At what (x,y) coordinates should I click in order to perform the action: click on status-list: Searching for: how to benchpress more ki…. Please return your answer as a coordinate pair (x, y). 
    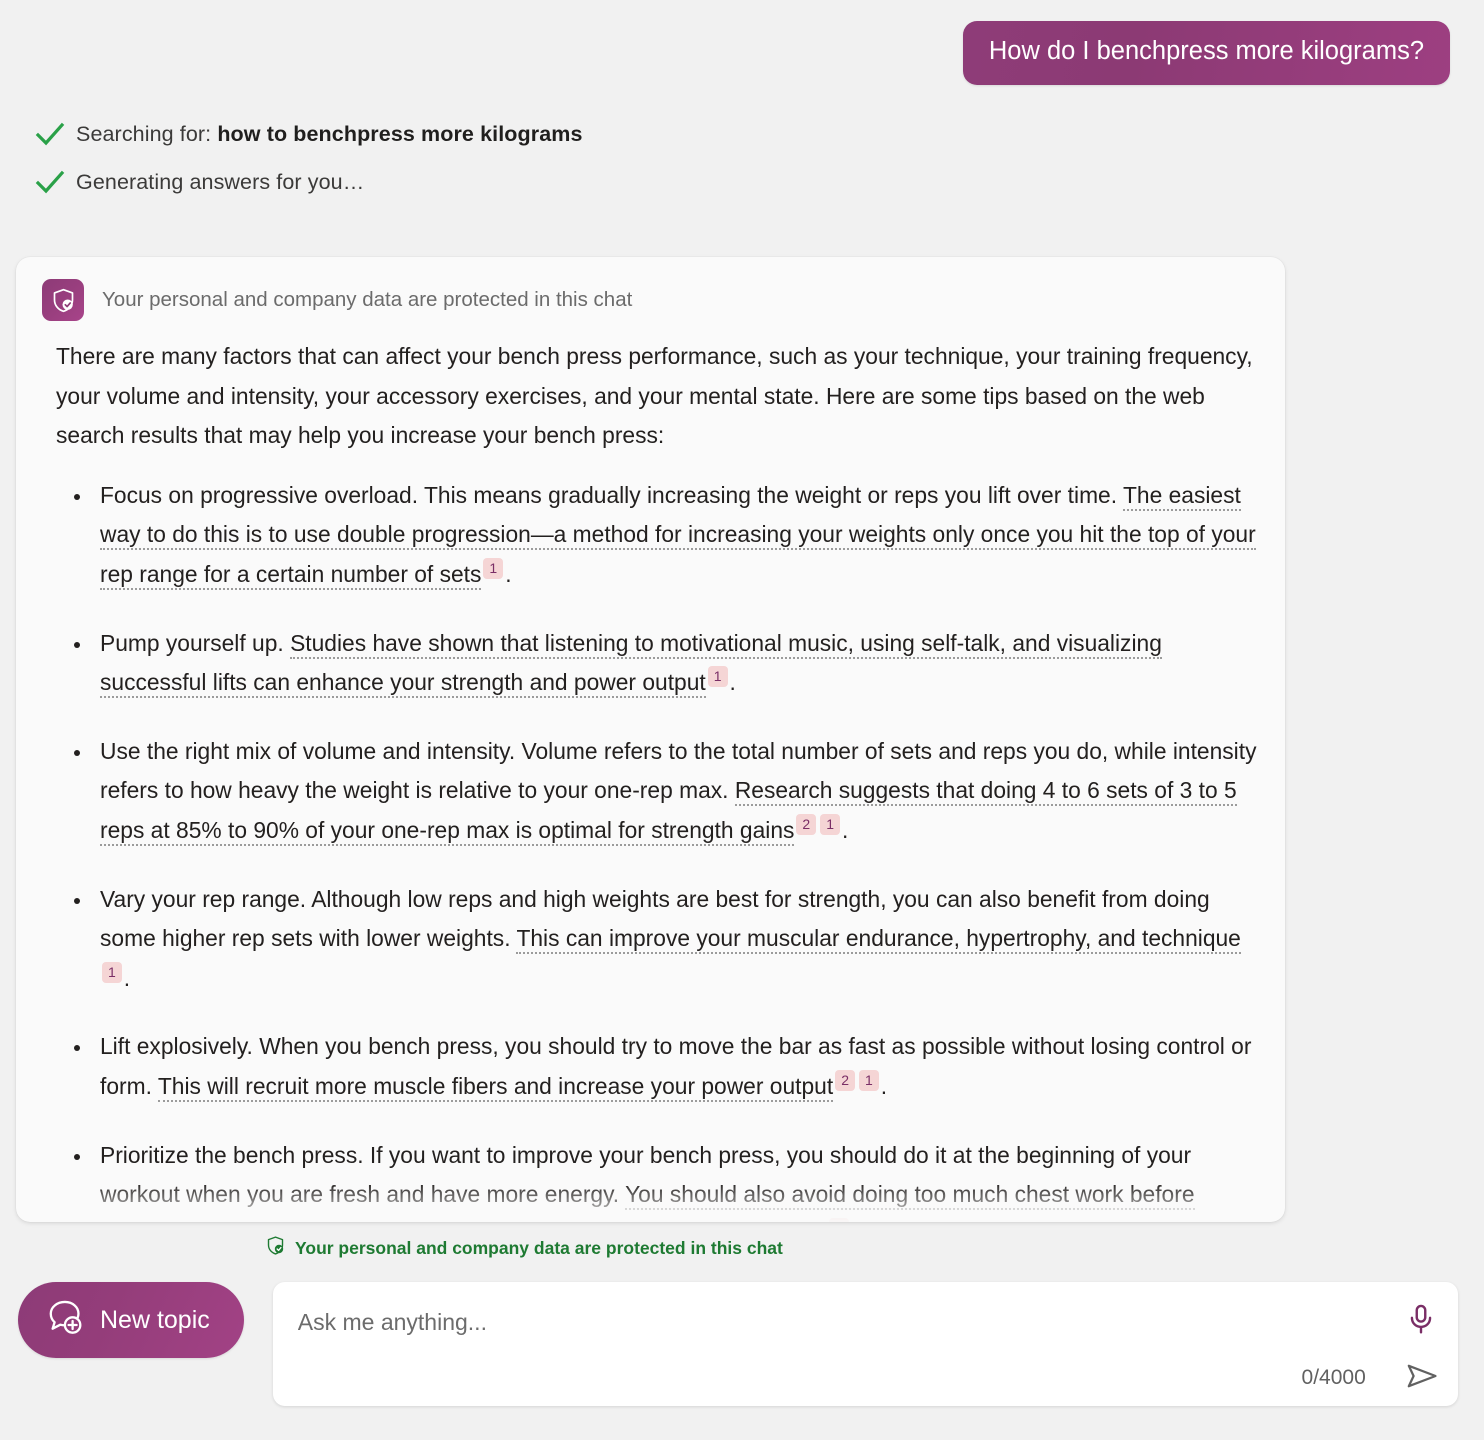
    Looking at the image, I should click on (742, 146).